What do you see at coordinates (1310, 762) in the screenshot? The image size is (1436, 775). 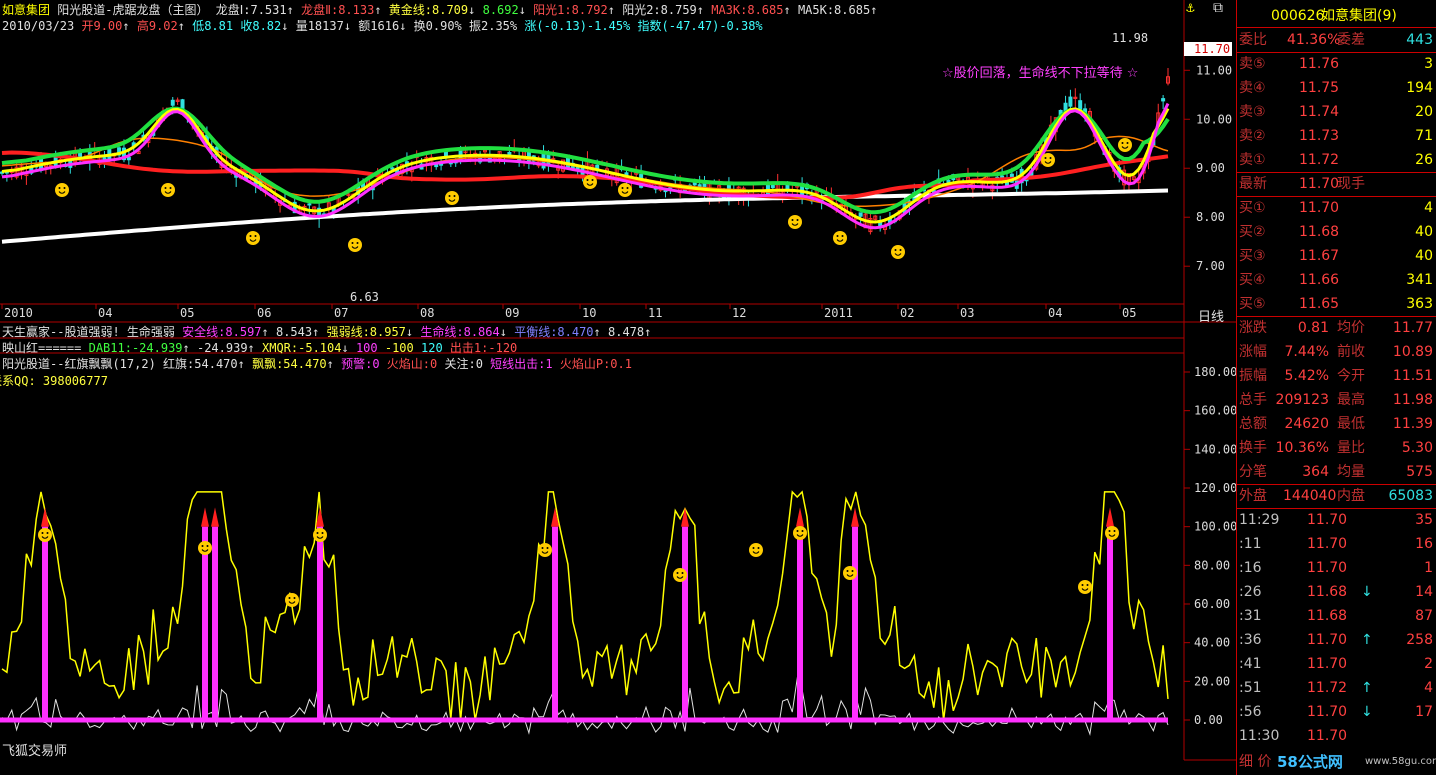 I see `site-logo: 58公式网` at bounding box center [1310, 762].